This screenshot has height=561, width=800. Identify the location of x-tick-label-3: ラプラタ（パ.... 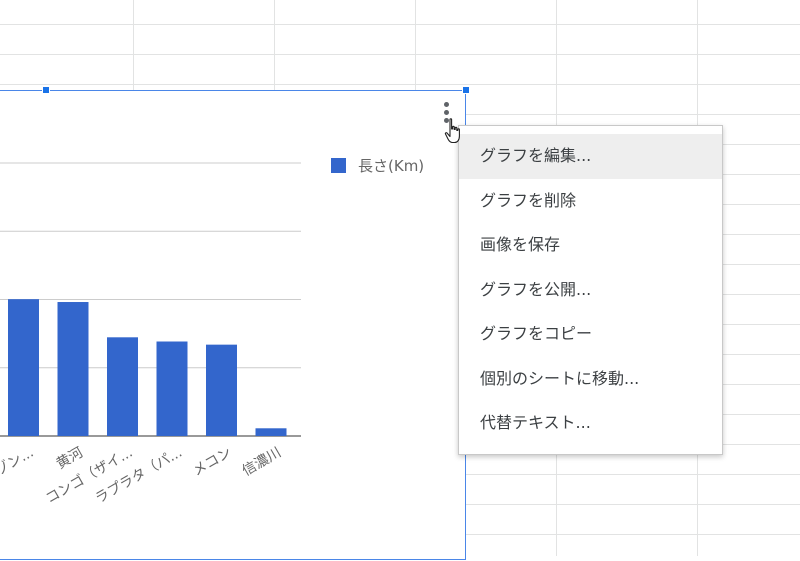
(139, 476).